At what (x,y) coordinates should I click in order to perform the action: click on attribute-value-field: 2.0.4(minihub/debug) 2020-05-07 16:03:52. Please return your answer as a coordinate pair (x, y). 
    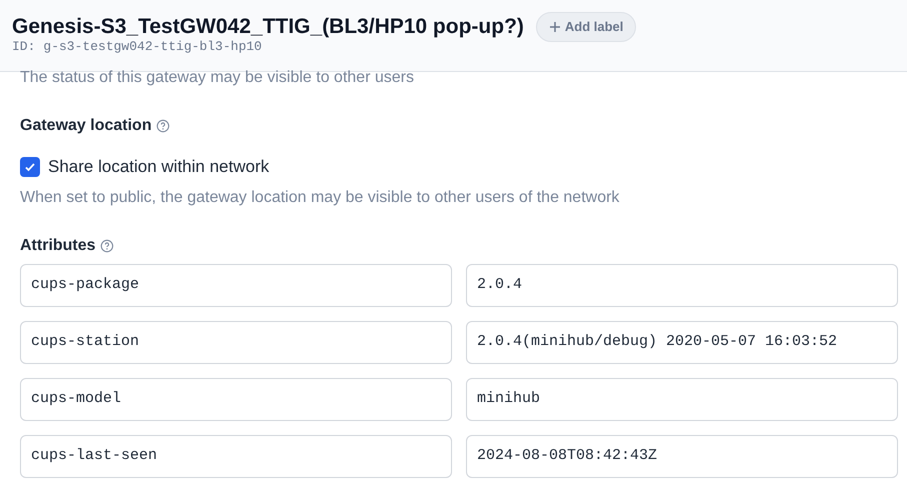
    Looking at the image, I should click on (682, 342).